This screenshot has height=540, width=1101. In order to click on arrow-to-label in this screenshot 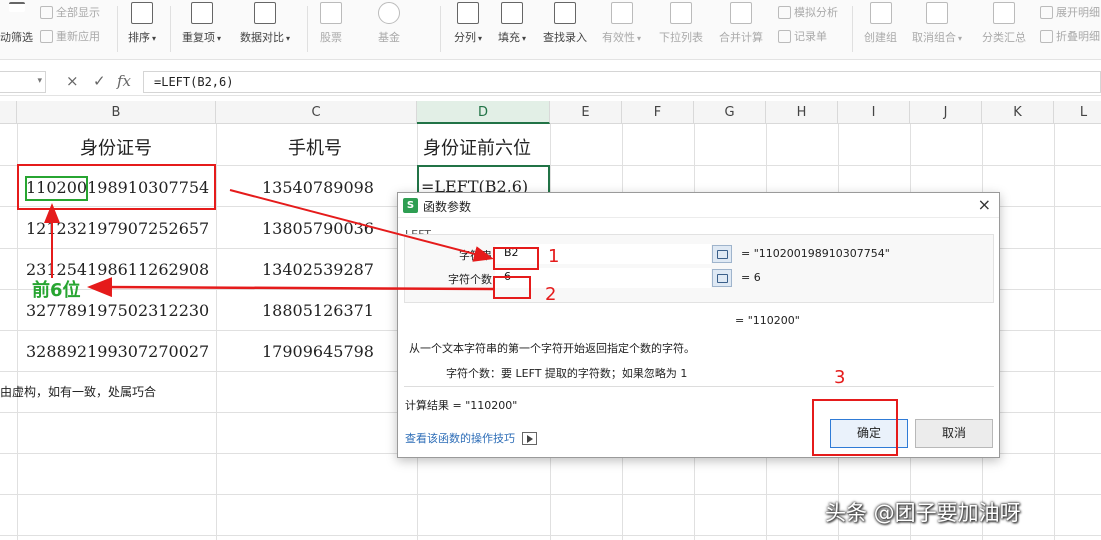, I will do `click(290, 287)`.